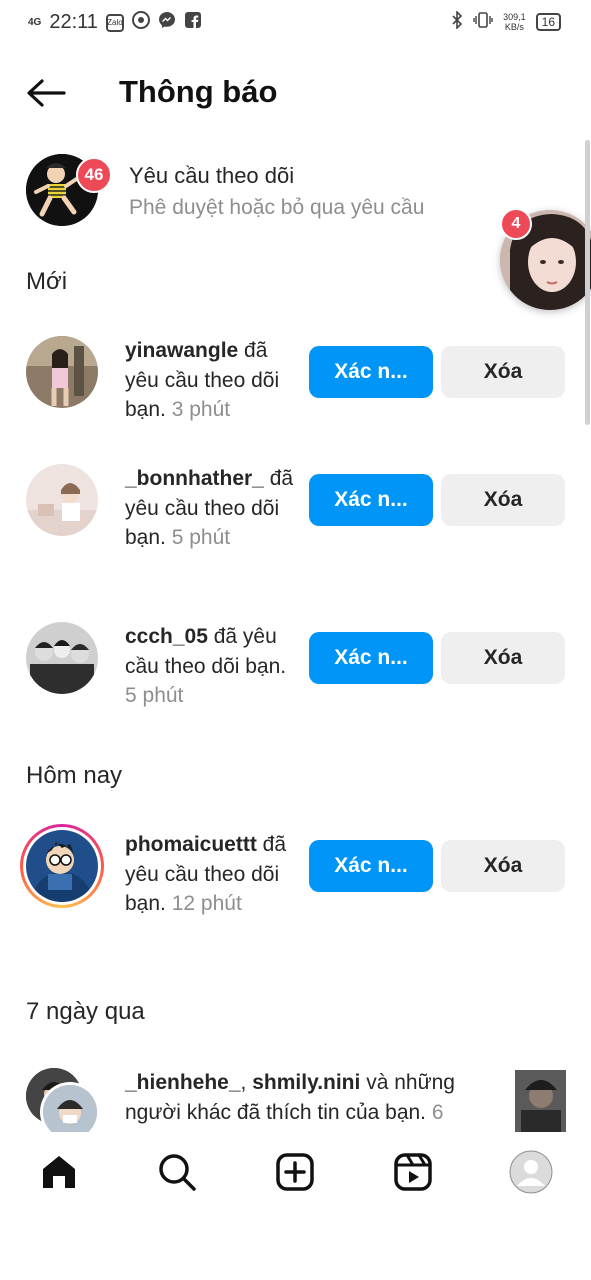  I want to click on nav-new-post, so click(295, 1172).